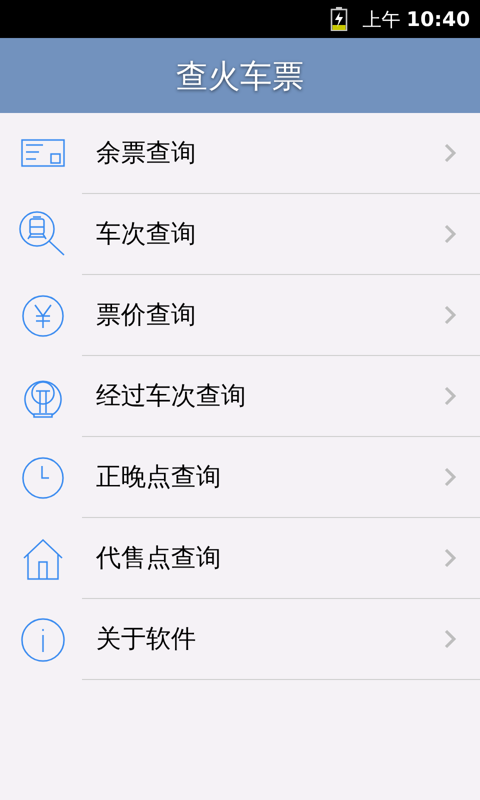  Describe the element at coordinates (240, 315) in the screenshot. I see `menu-item: 票价查询` at that location.